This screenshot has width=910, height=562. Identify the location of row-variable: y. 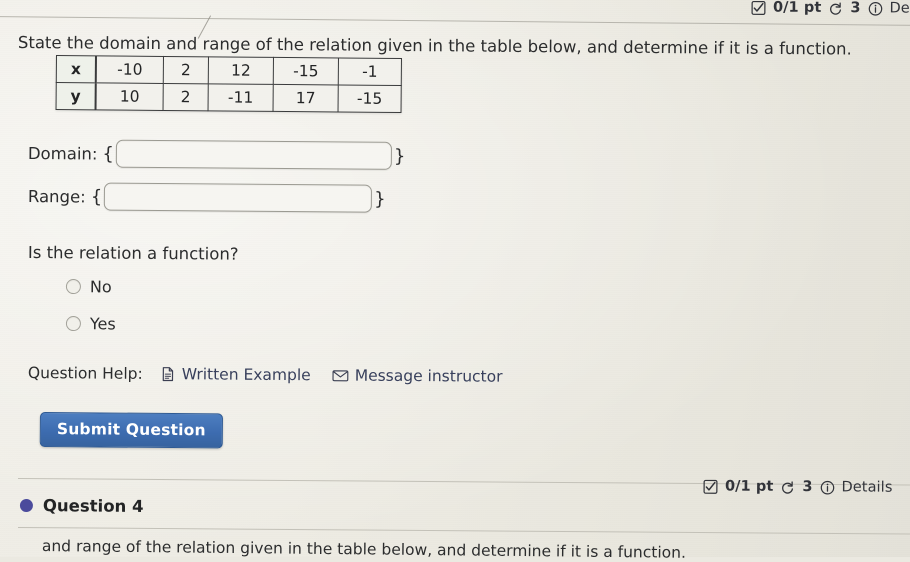
(76, 96).